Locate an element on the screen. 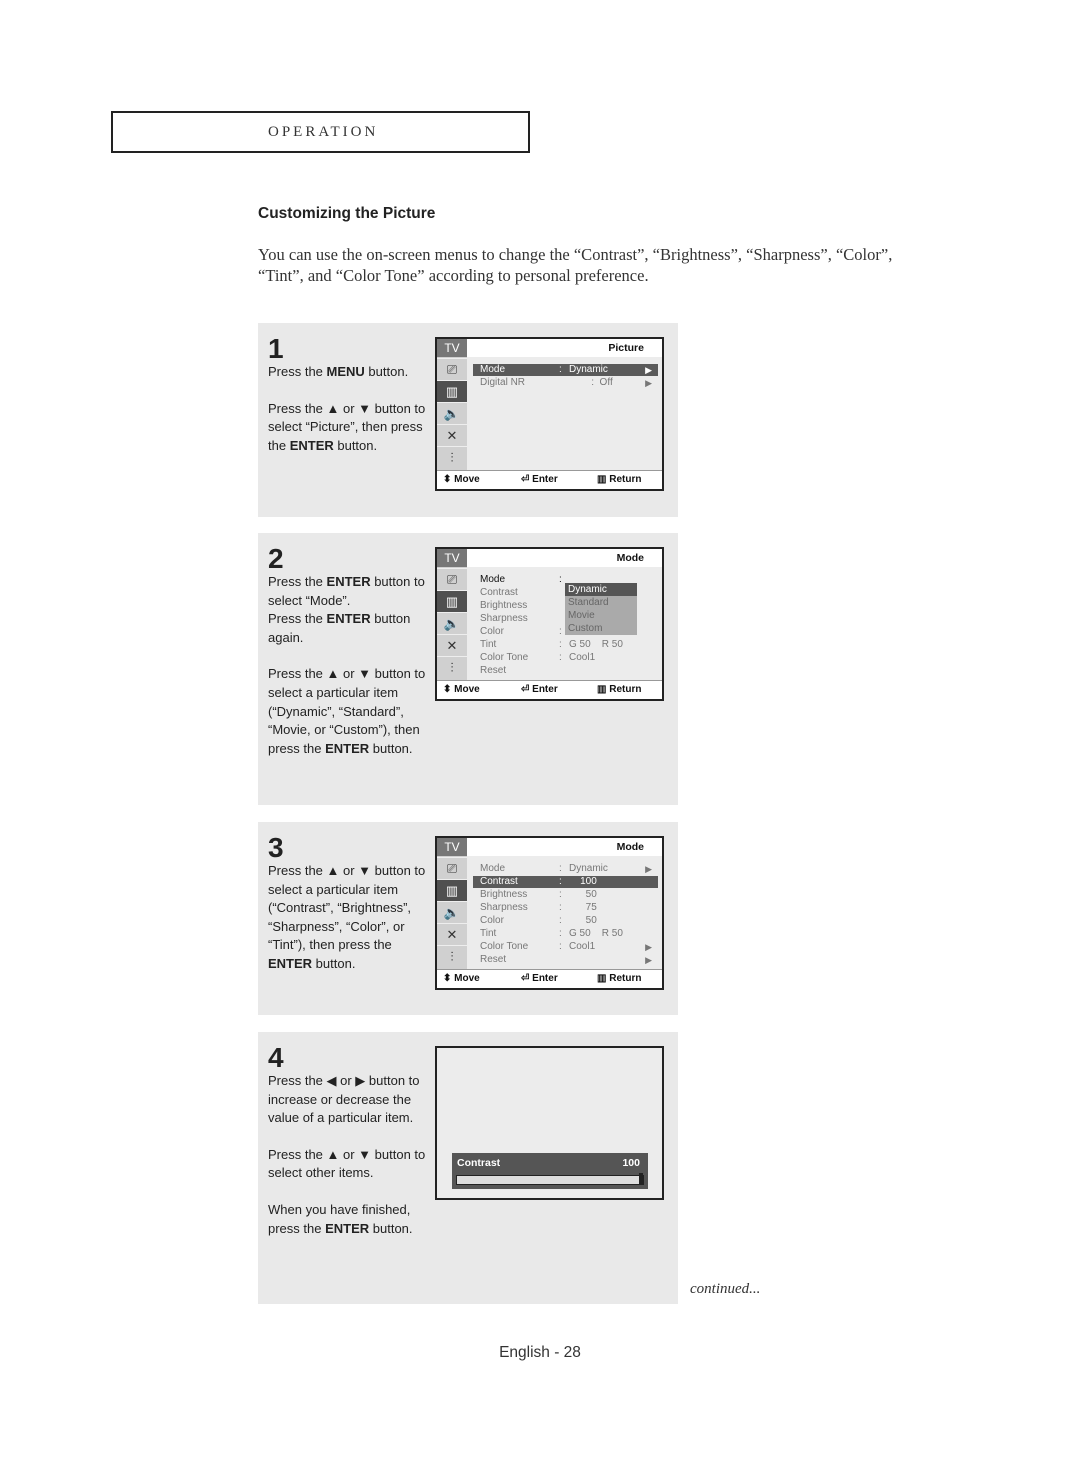 This screenshot has width=1080, height=1474. dropdown-option: Custom is located at coordinates (601, 628).